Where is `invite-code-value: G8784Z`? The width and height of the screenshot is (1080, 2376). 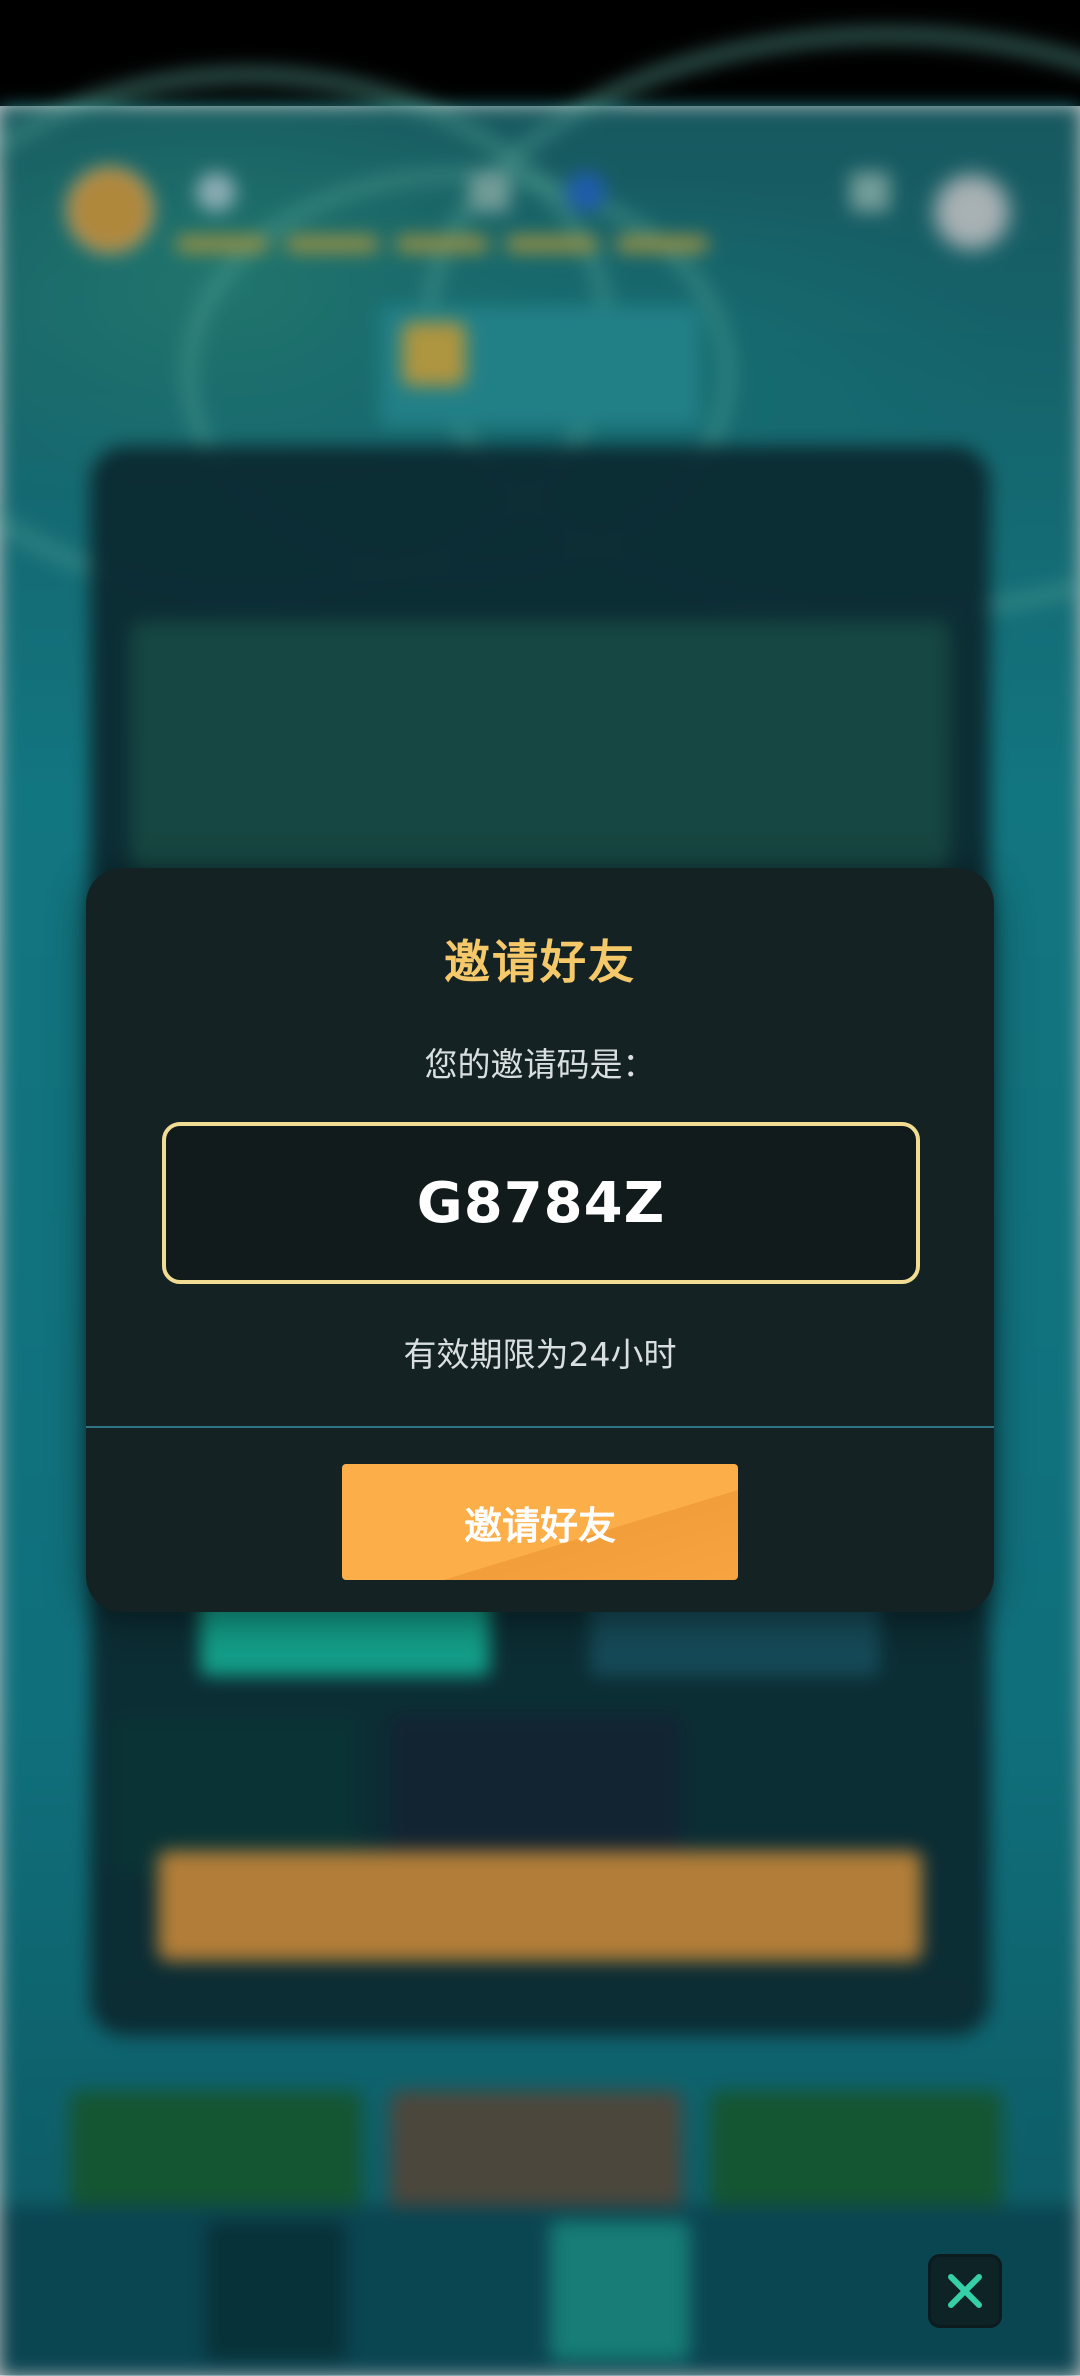
invite-code-value: G8784Z is located at coordinates (541, 1203).